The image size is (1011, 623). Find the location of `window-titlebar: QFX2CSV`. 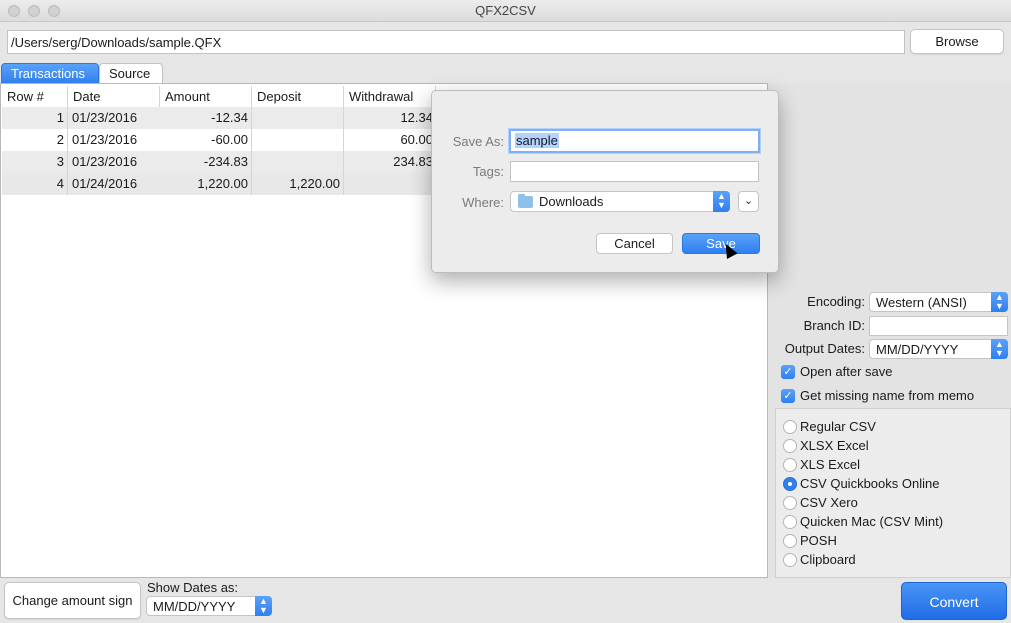

window-titlebar: QFX2CSV is located at coordinates (505, 11).